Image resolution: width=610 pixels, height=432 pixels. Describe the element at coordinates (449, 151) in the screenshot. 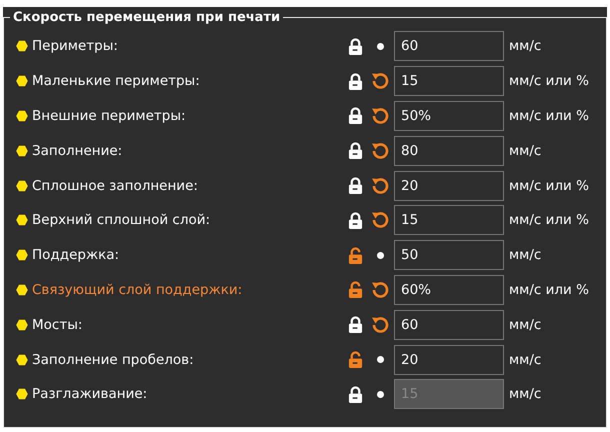

I see `value-field: 80` at that location.